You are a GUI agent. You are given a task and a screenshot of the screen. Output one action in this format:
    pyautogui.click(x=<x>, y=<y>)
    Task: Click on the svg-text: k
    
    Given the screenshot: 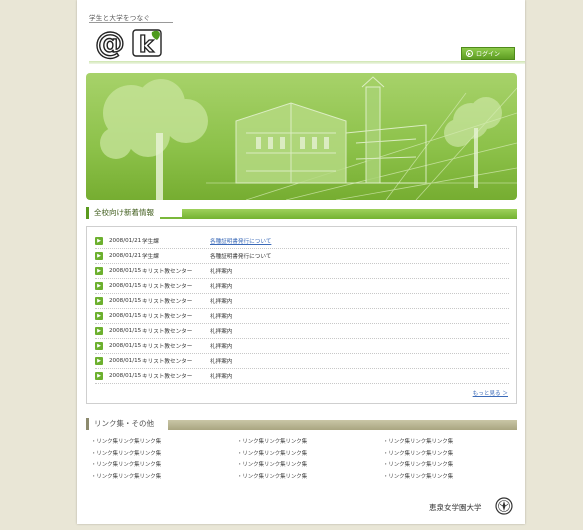 What is the action you would take?
    pyautogui.click(x=147, y=45)
    